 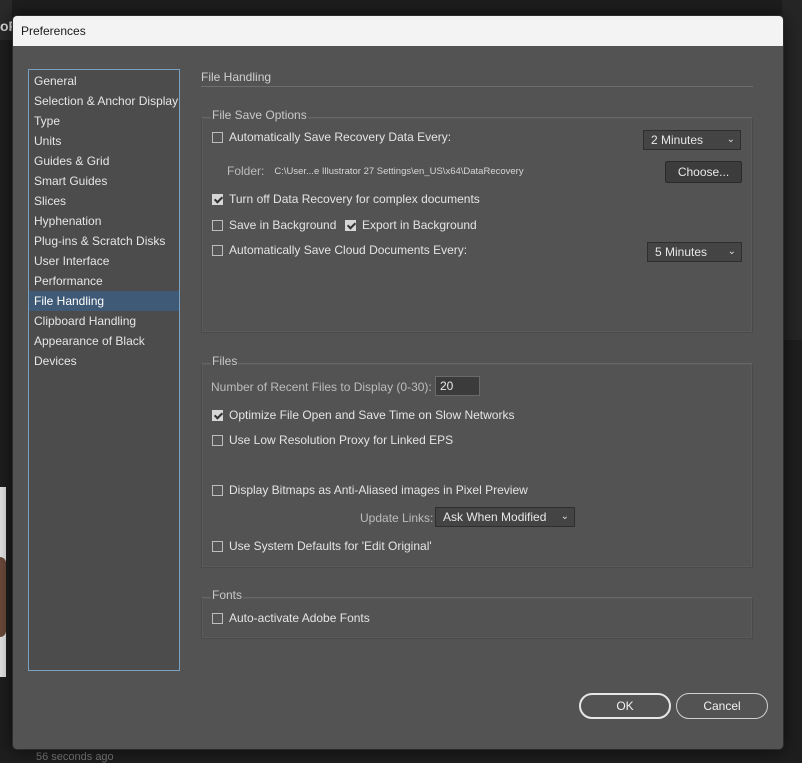 I want to click on sidebar-item-smart-guides: Smart Guides, so click(x=104, y=181).